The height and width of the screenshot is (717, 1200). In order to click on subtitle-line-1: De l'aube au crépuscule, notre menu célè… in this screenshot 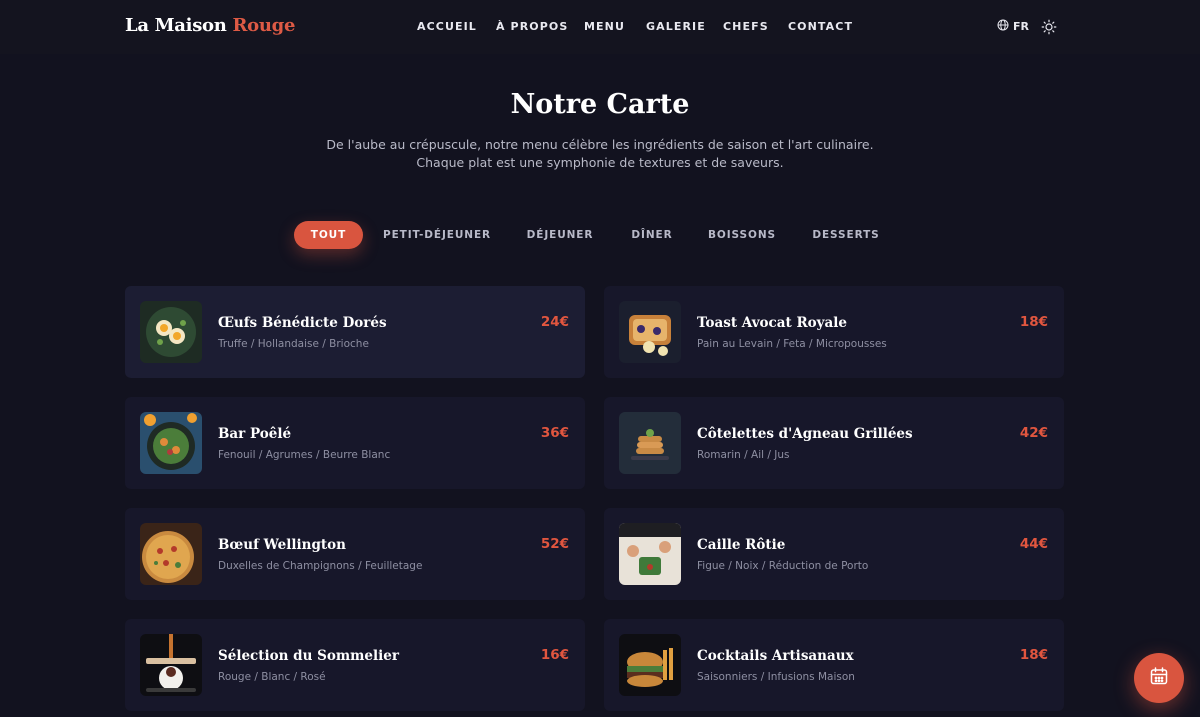, I will do `click(600, 144)`.